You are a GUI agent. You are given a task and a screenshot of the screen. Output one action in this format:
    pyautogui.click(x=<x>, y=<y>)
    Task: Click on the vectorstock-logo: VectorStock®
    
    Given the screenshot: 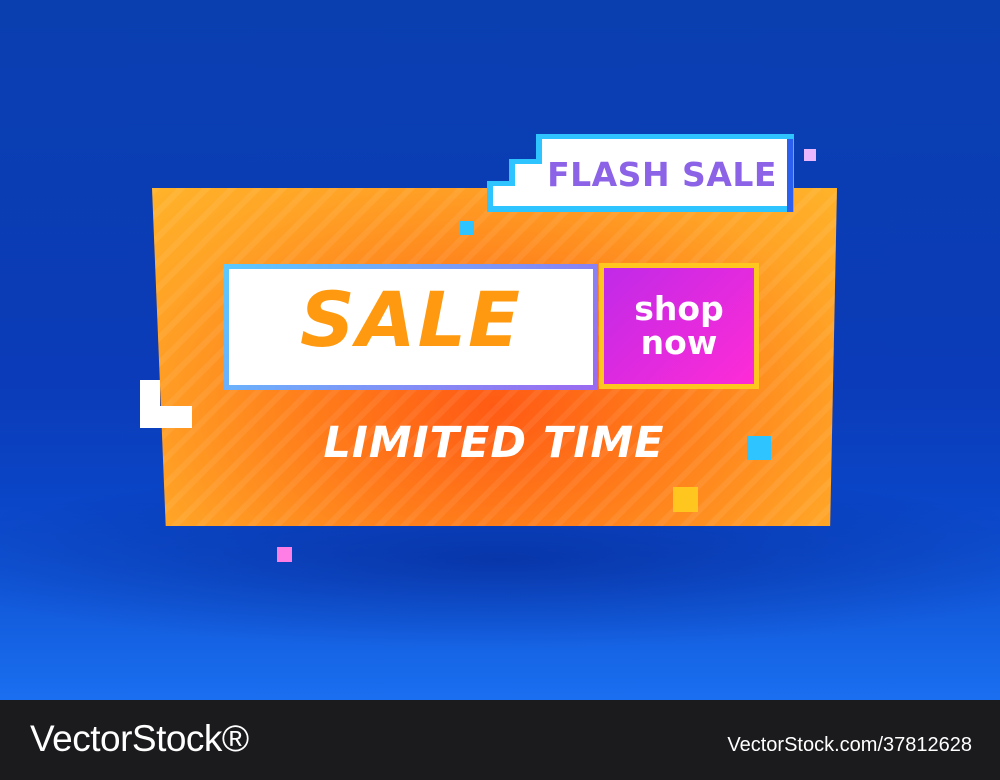 What is the action you would take?
    pyautogui.click(x=139, y=738)
    